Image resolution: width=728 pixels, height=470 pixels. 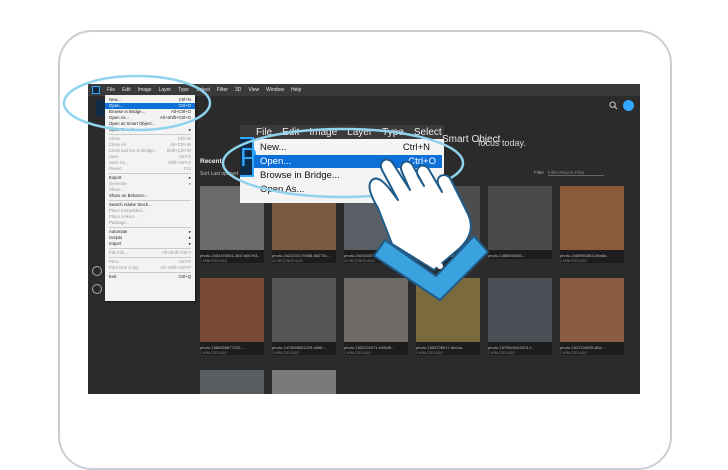 I want to click on highlight-ring, so click(x=137, y=103).